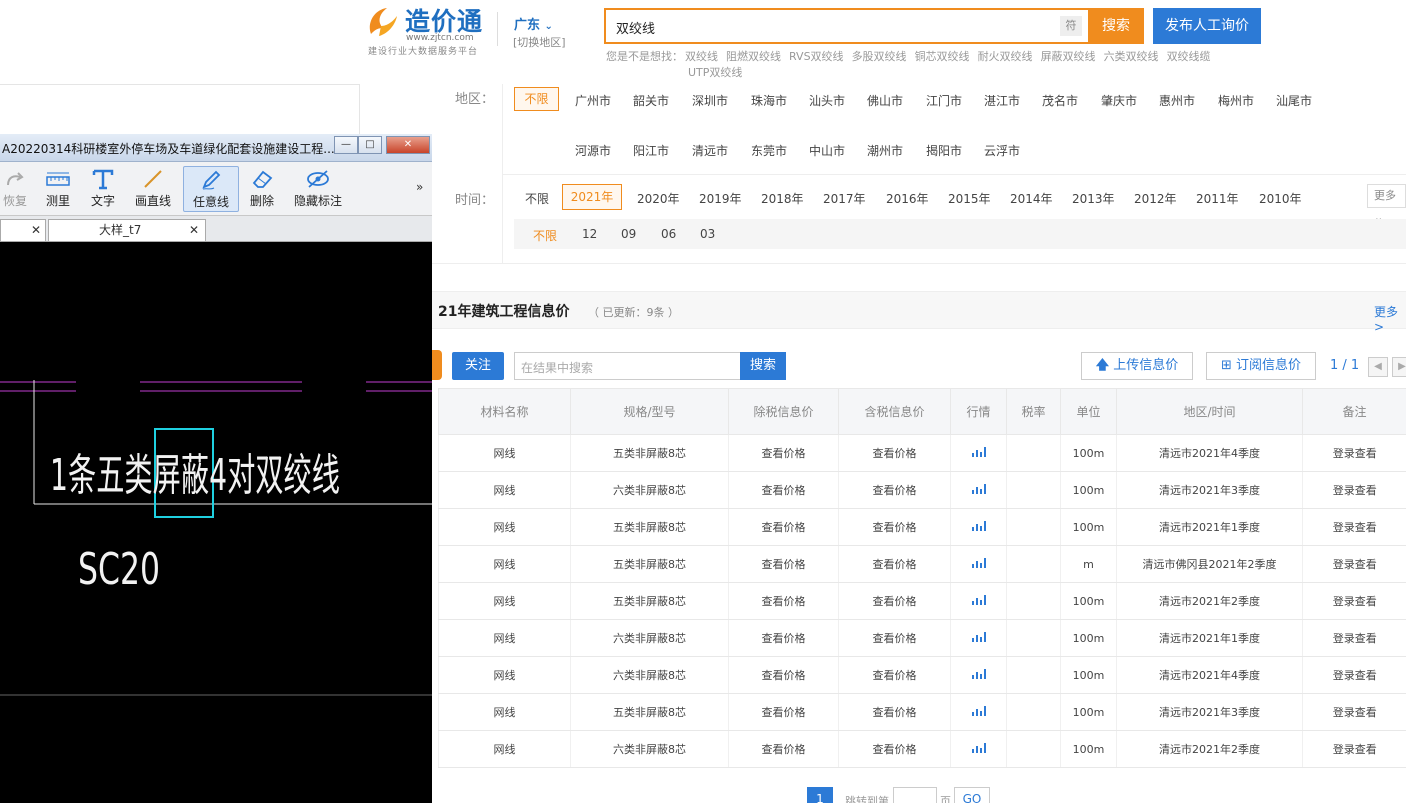 This screenshot has height=803, width=1406. What do you see at coordinates (701, 56) in the screenshot?
I see `suggestion-item: 双绞线` at bounding box center [701, 56].